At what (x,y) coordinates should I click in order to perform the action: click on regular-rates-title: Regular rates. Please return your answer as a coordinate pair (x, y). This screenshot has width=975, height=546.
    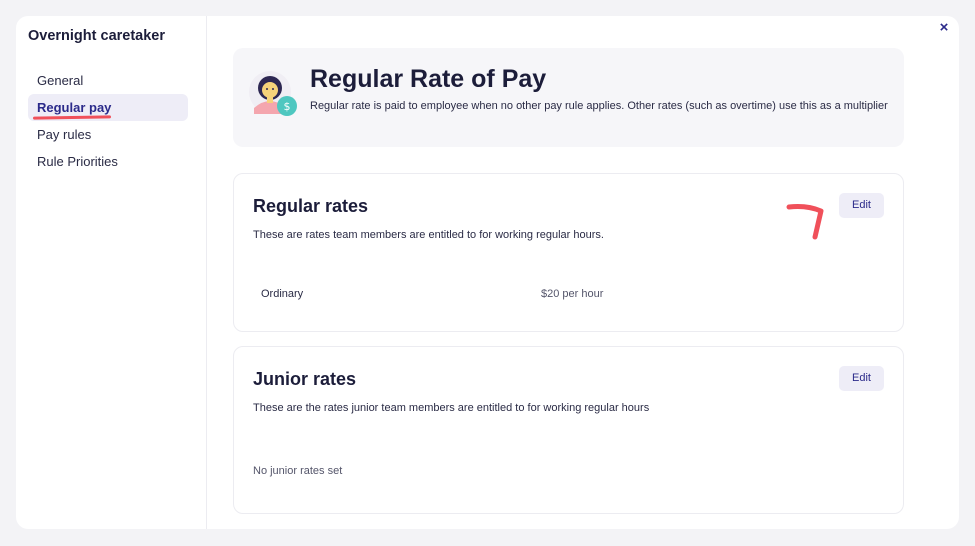
    Looking at the image, I should click on (311, 206).